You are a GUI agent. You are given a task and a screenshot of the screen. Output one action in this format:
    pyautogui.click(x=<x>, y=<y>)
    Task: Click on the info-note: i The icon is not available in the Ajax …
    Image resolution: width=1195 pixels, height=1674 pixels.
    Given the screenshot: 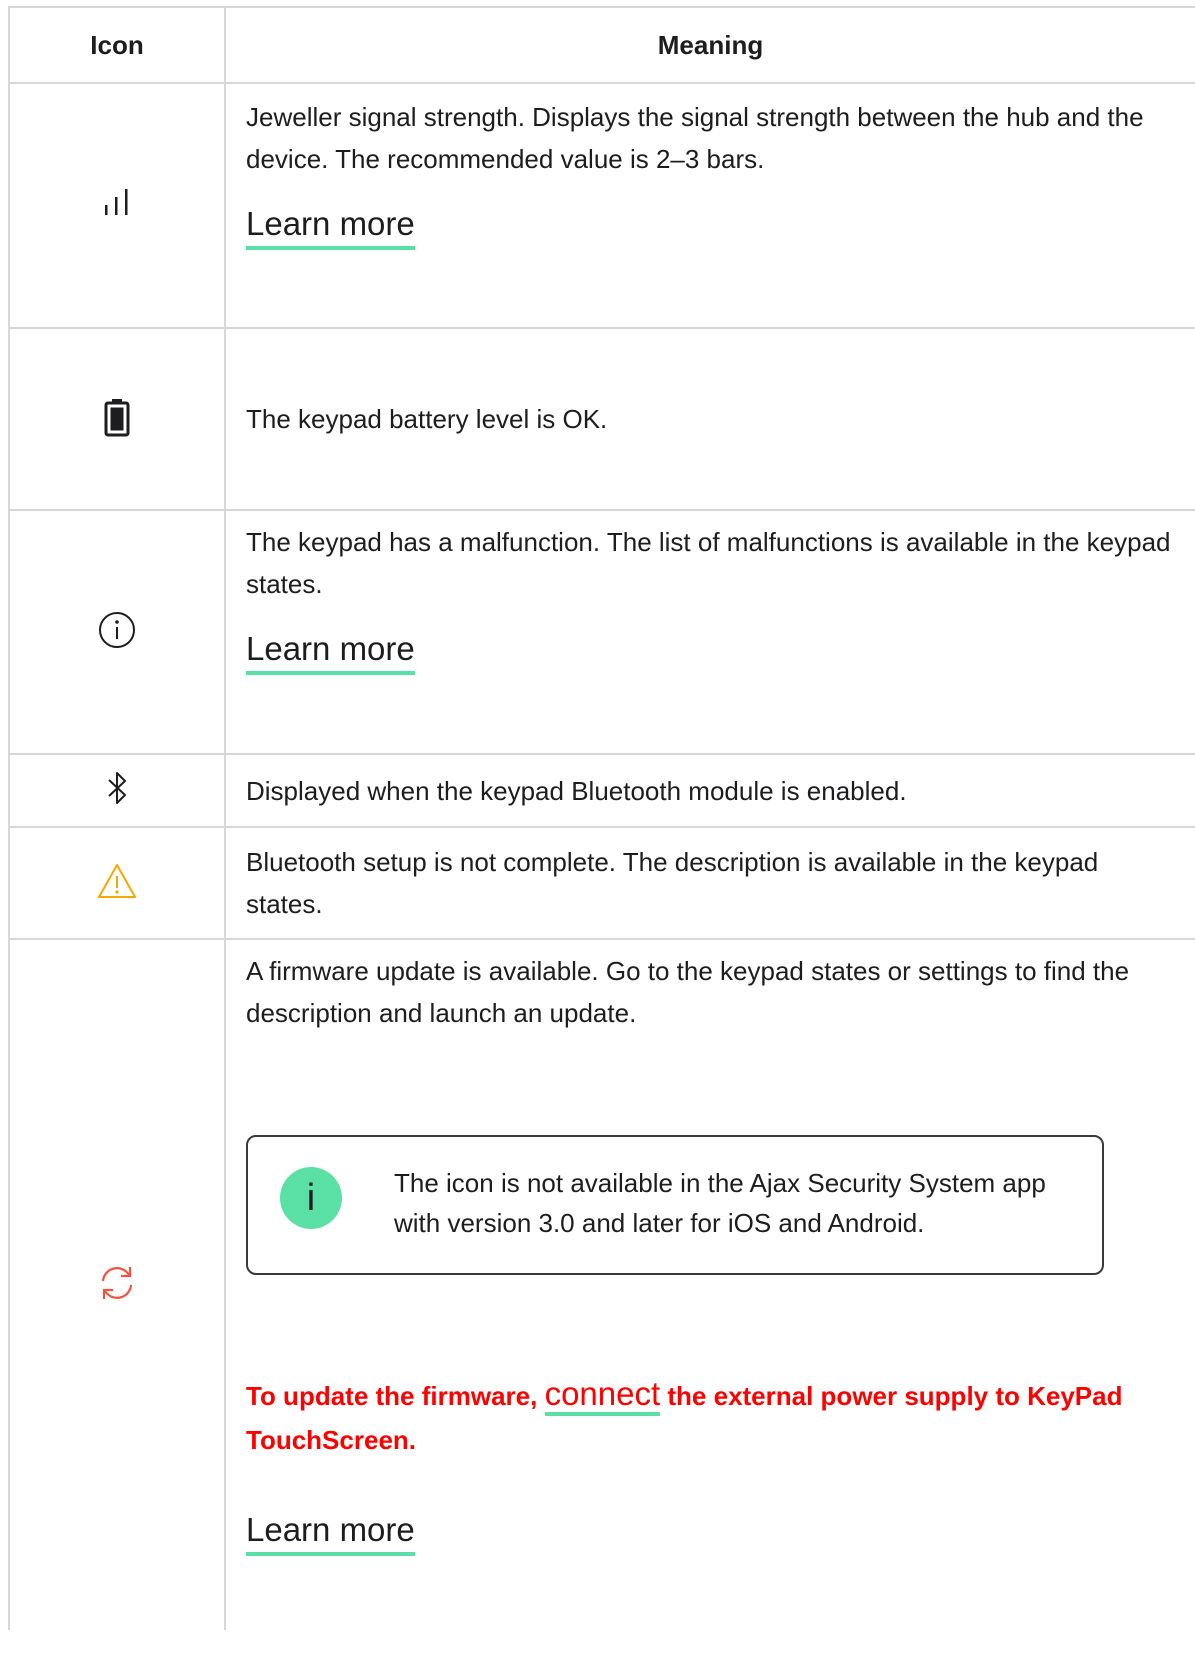 What is the action you would take?
    pyautogui.click(x=675, y=1205)
    